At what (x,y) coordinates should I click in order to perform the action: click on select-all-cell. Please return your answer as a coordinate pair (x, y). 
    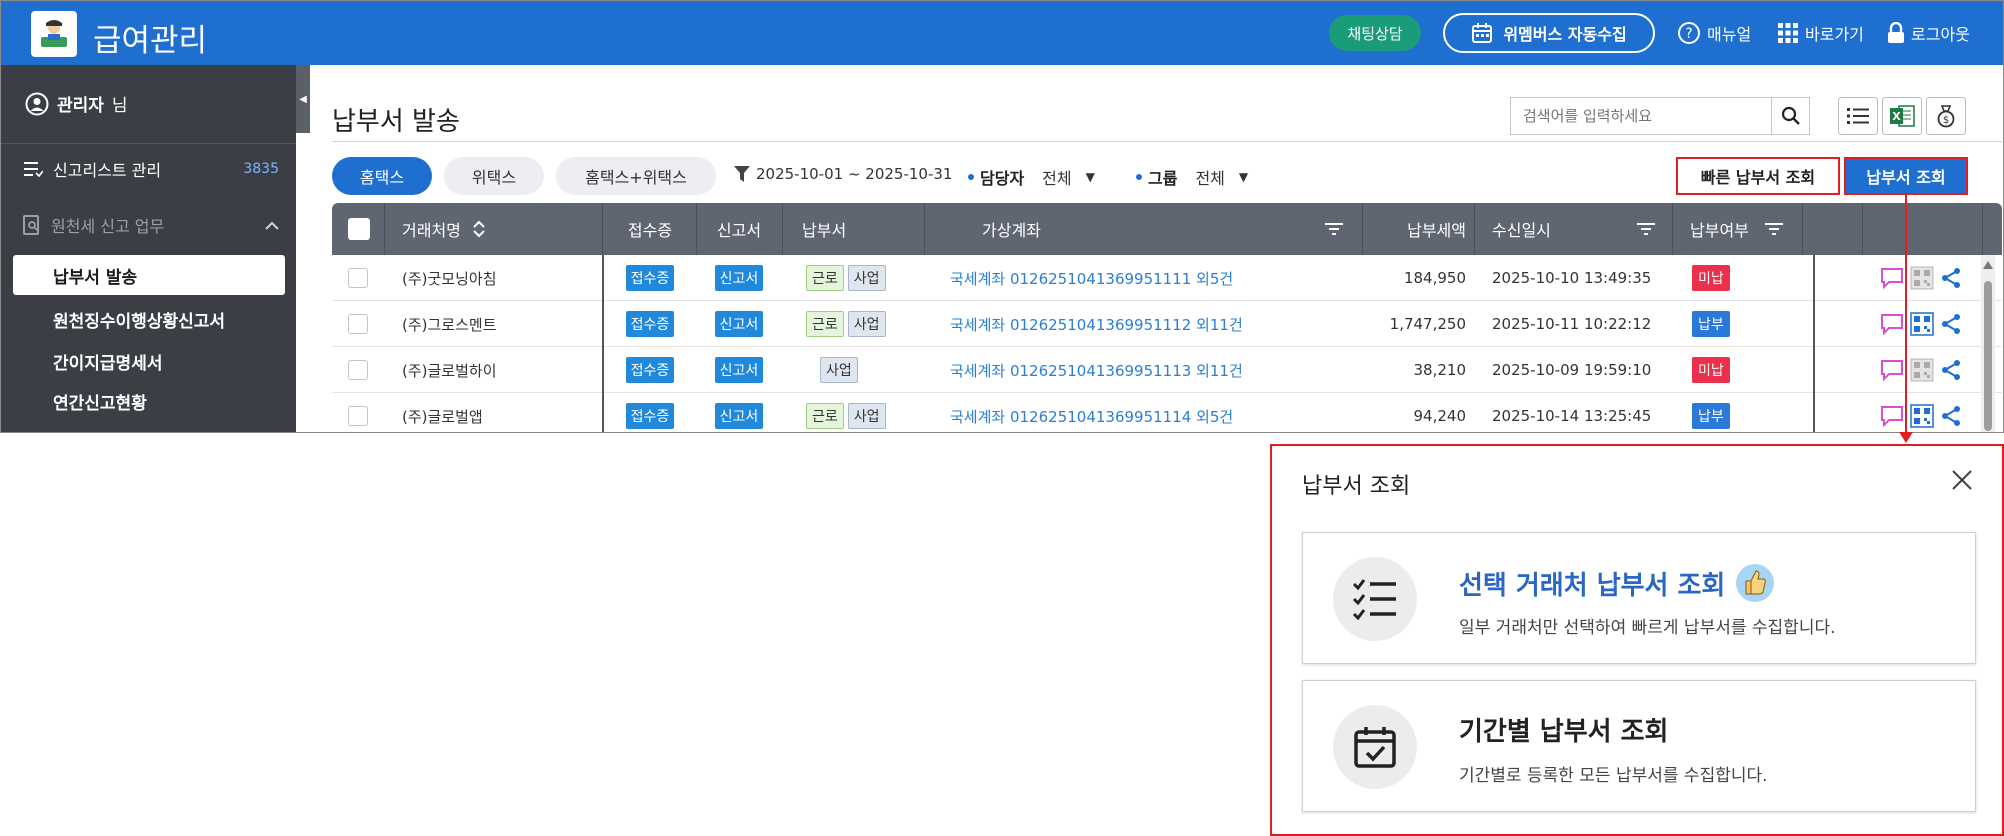
    Looking at the image, I should click on (359, 229).